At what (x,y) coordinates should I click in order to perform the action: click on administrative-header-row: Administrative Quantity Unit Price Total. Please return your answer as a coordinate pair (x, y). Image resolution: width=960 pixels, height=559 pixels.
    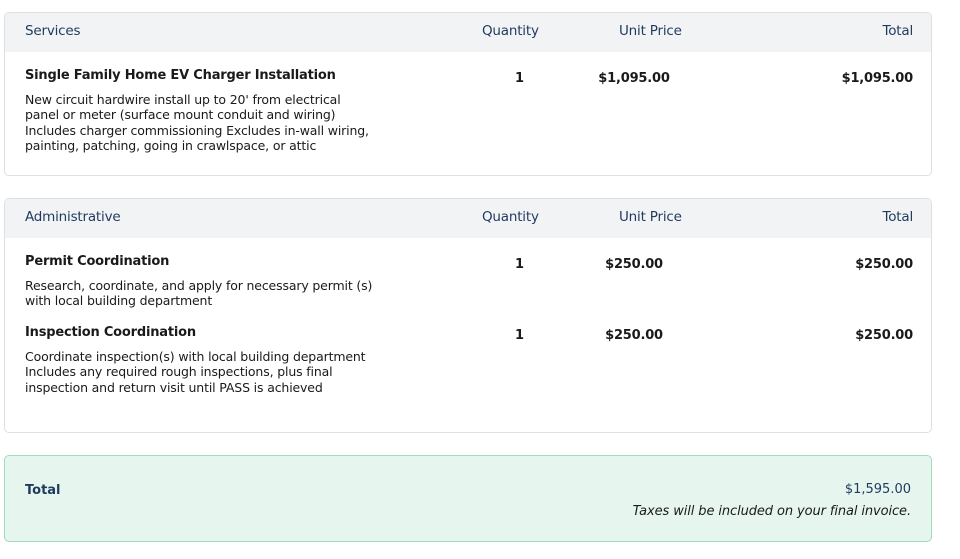
    Looking at the image, I should click on (468, 218).